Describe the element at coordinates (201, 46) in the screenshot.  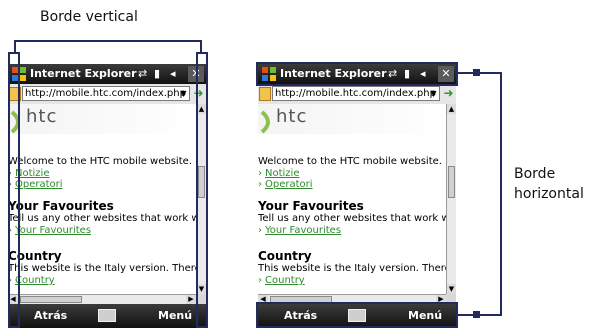
I see `vertical-bracket-right-leg` at that location.